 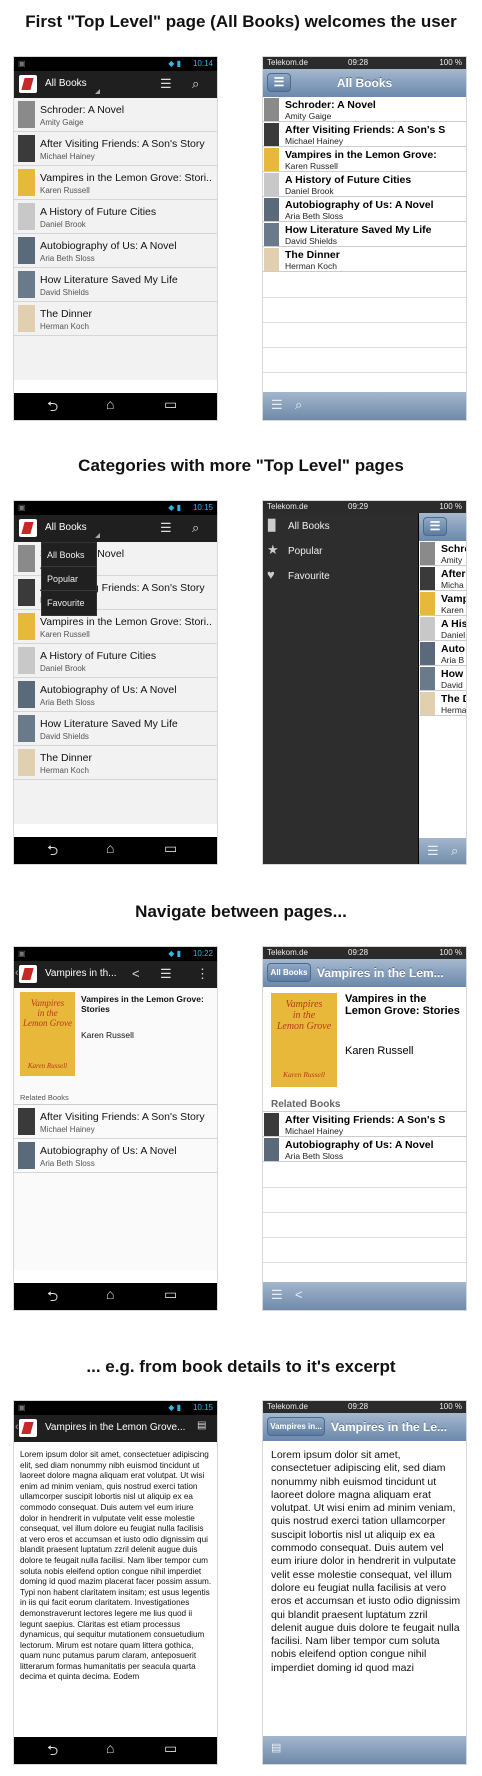 What do you see at coordinates (69, 579) in the screenshot?
I see `menu-item-popular: Popular` at bounding box center [69, 579].